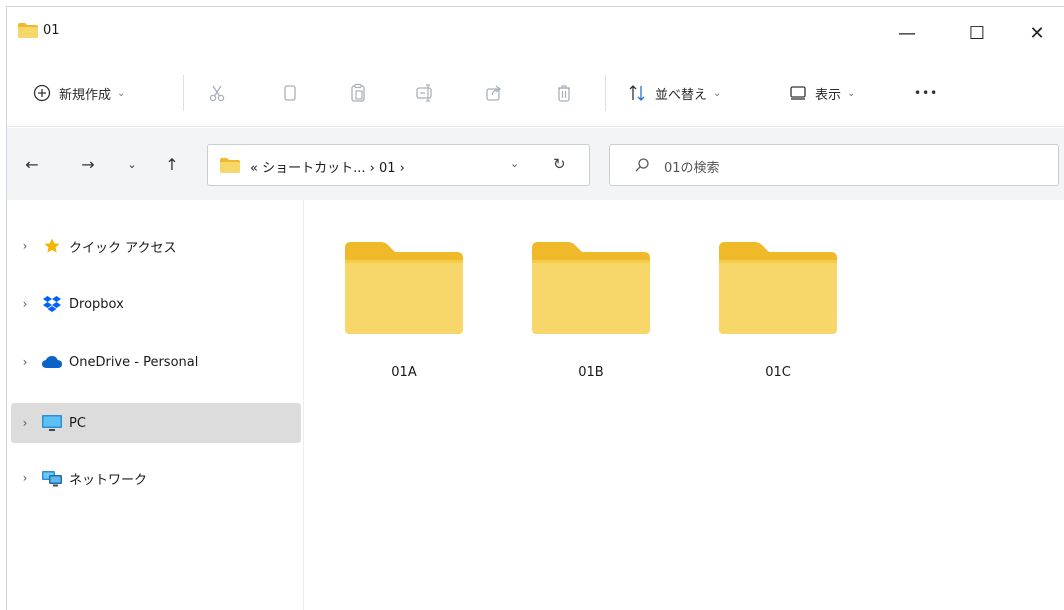 This screenshot has height=610, width=1064. I want to click on share-icon, so click(494, 93).